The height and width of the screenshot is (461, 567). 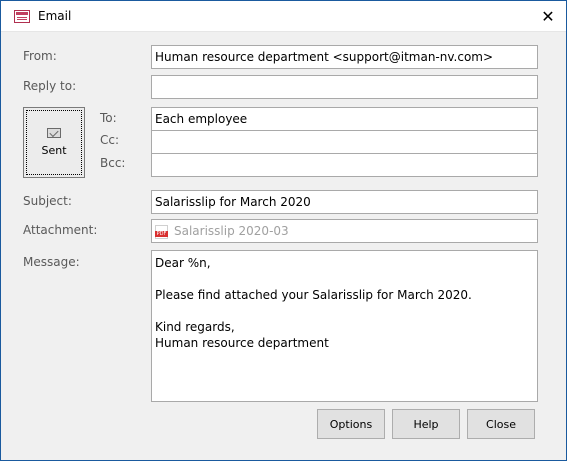 What do you see at coordinates (47, 201) in the screenshot?
I see `subject-label: Subject:` at bounding box center [47, 201].